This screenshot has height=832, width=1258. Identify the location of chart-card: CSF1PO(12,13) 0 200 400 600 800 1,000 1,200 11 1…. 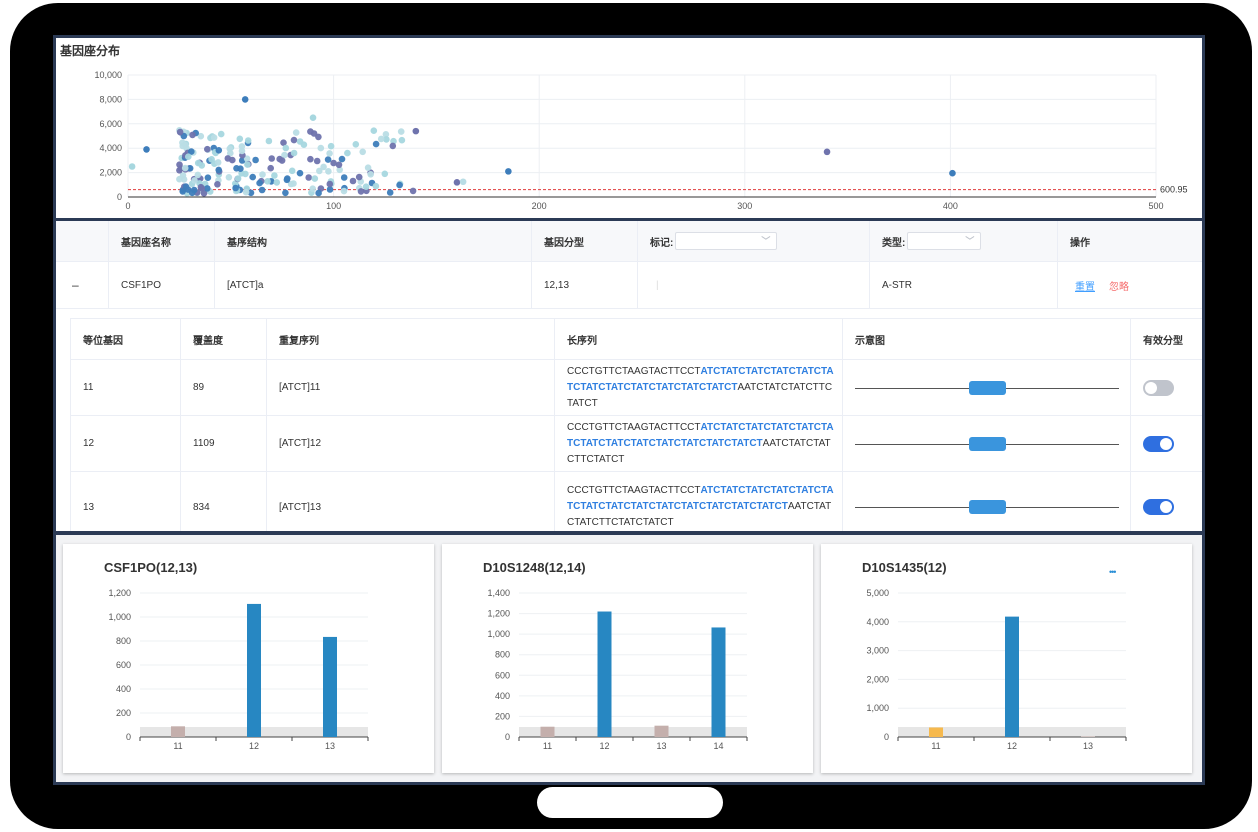
(248, 658).